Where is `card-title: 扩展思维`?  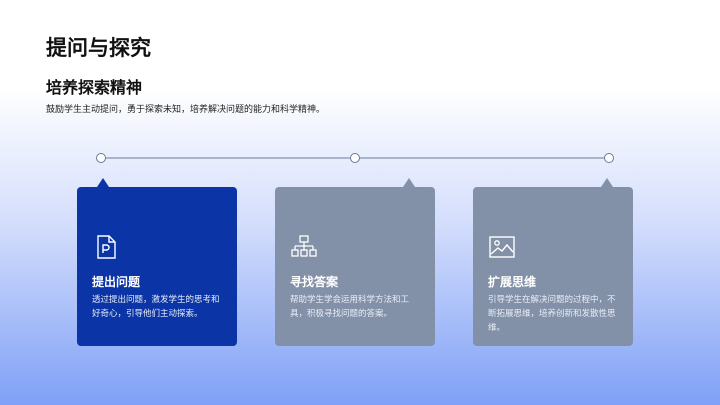
card-title: 扩展思维 is located at coordinates (512, 282).